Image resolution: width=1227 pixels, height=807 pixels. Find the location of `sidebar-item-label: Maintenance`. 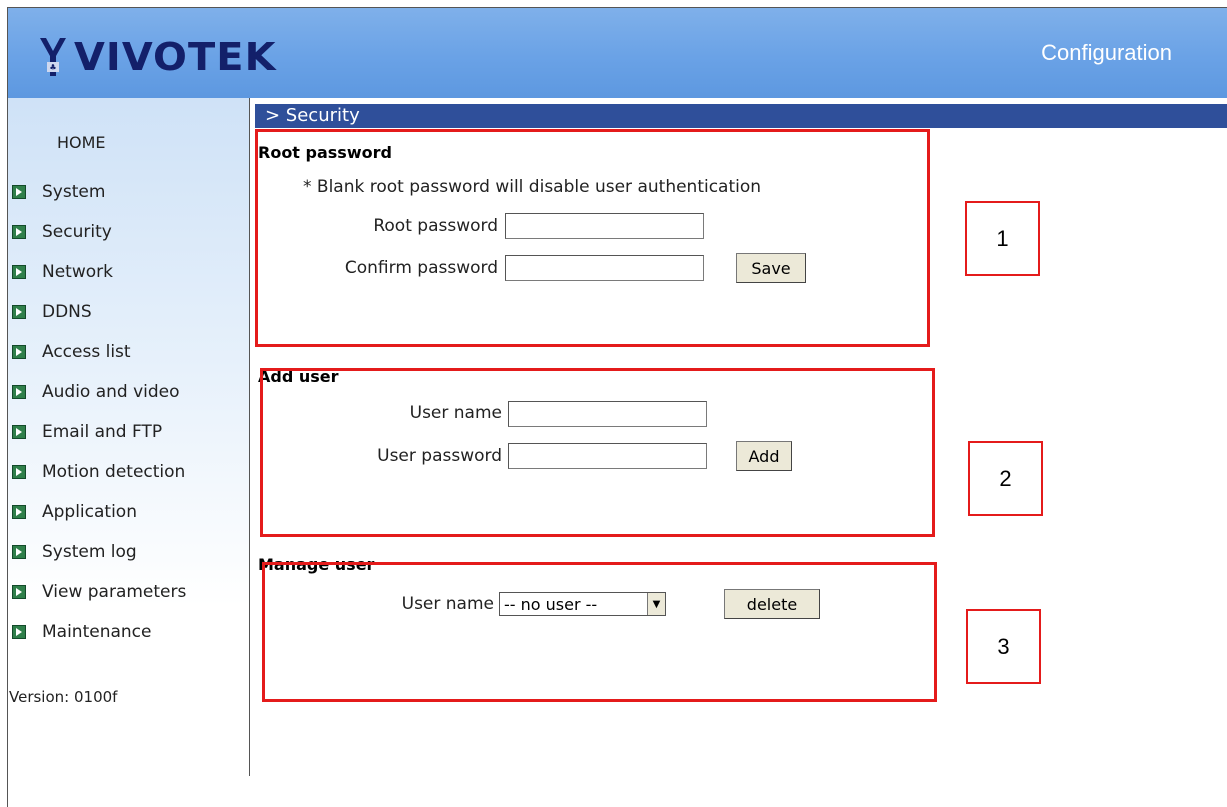

sidebar-item-label: Maintenance is located at coordinates (97, 632).